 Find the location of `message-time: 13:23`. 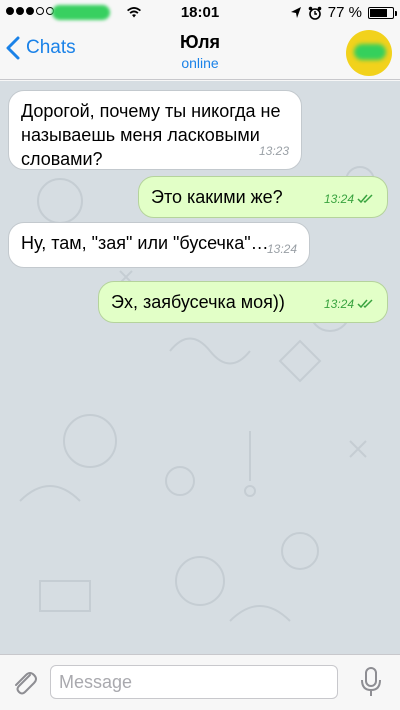

message-time: 13:23 is located at coordinates (273, 151).